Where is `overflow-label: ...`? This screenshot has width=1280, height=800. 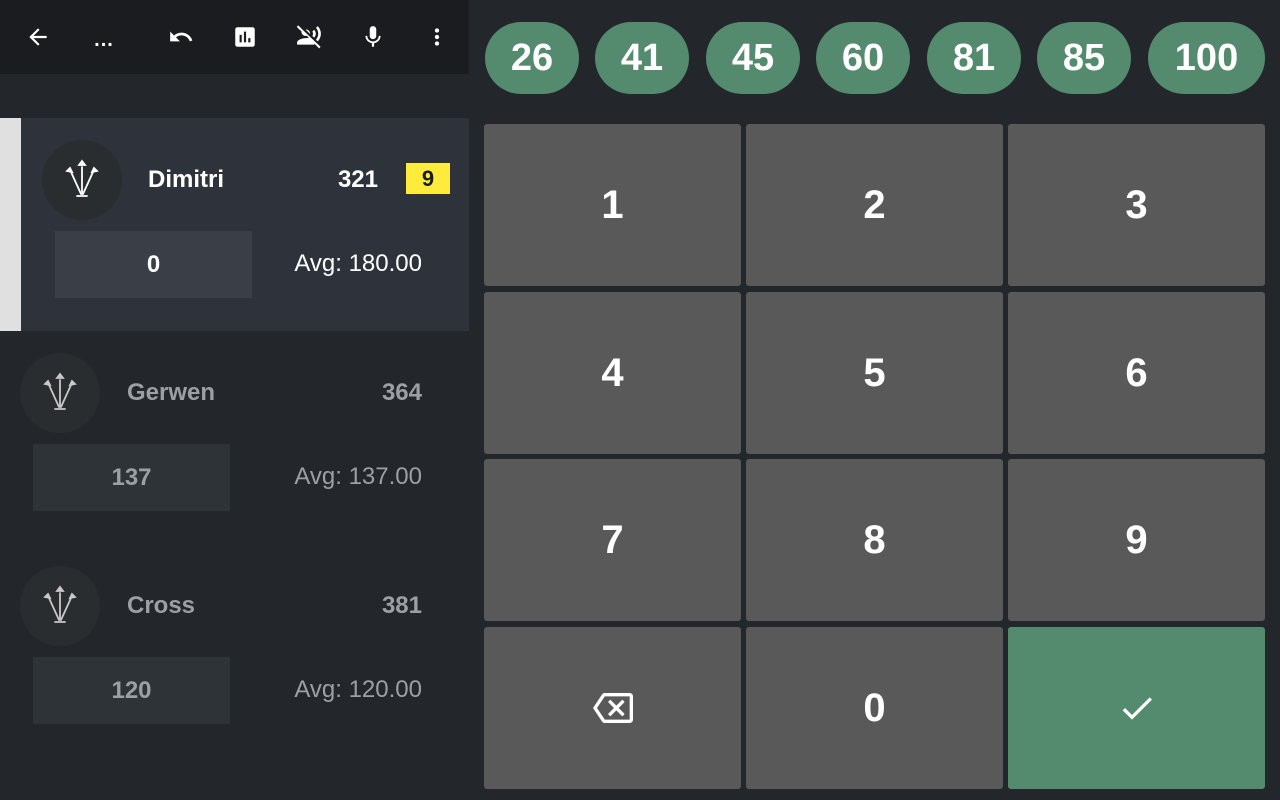
overflow-label: ... is located at coordinates (104, 40).